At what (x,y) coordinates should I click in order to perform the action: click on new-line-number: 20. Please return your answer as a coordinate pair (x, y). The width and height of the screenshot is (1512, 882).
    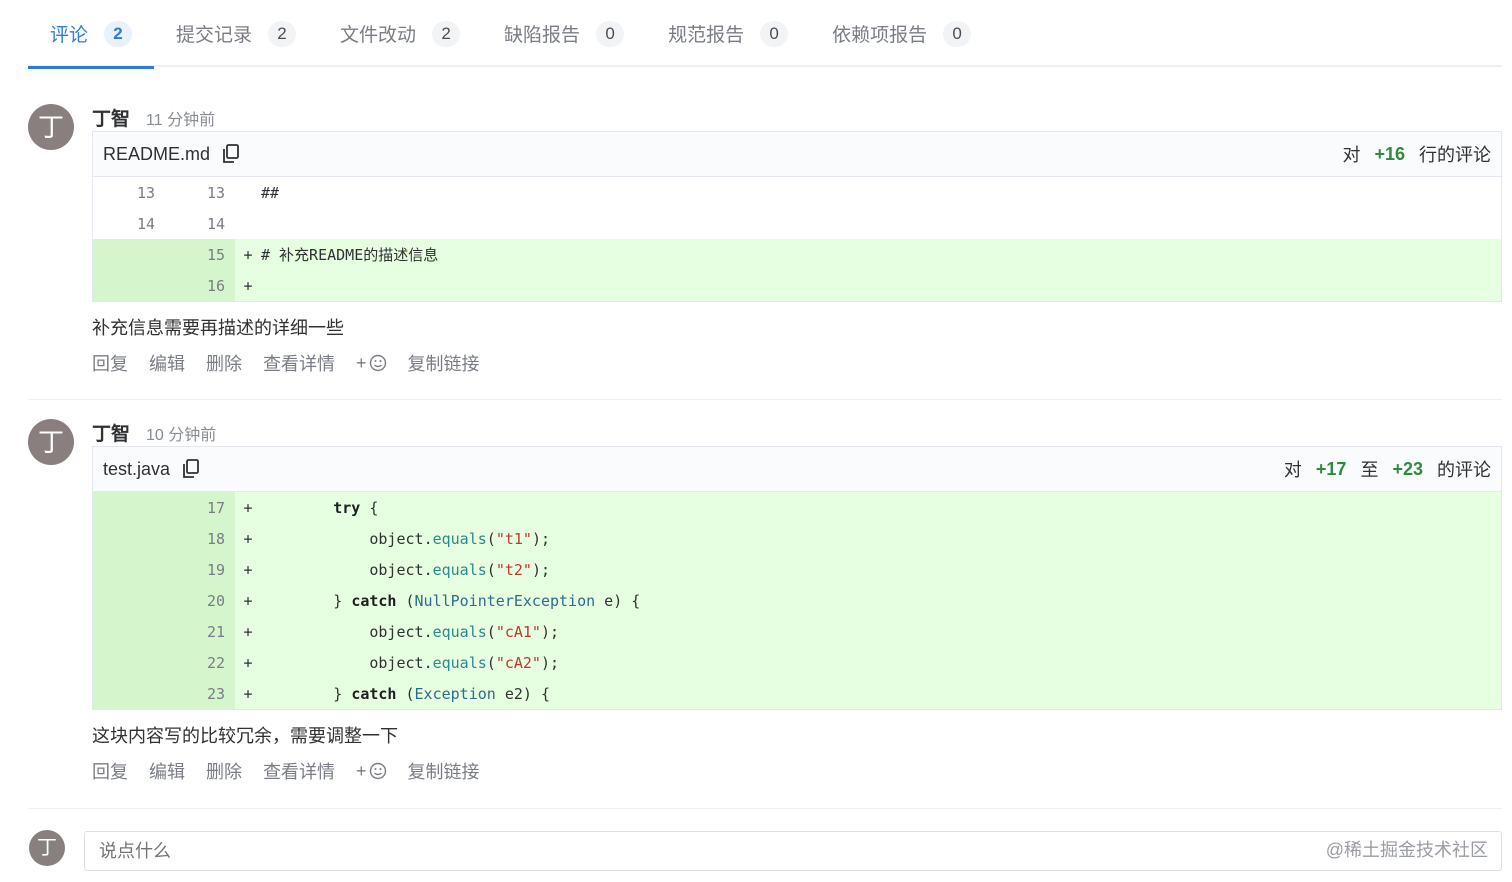
    Looking at the image, I should click on (215, 600).